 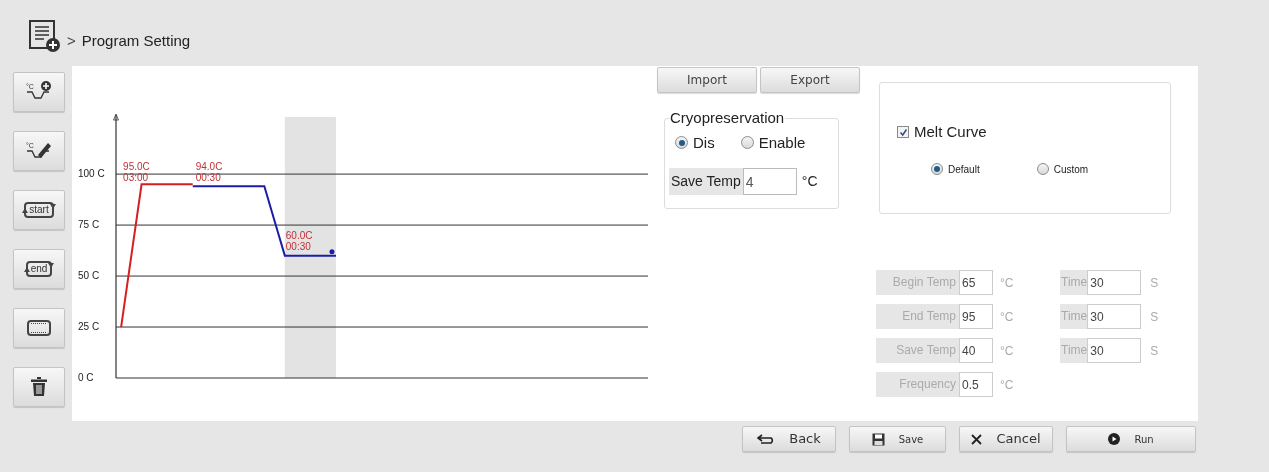 I want to click on axis-label: 100 C, so click(x=91, y=174).